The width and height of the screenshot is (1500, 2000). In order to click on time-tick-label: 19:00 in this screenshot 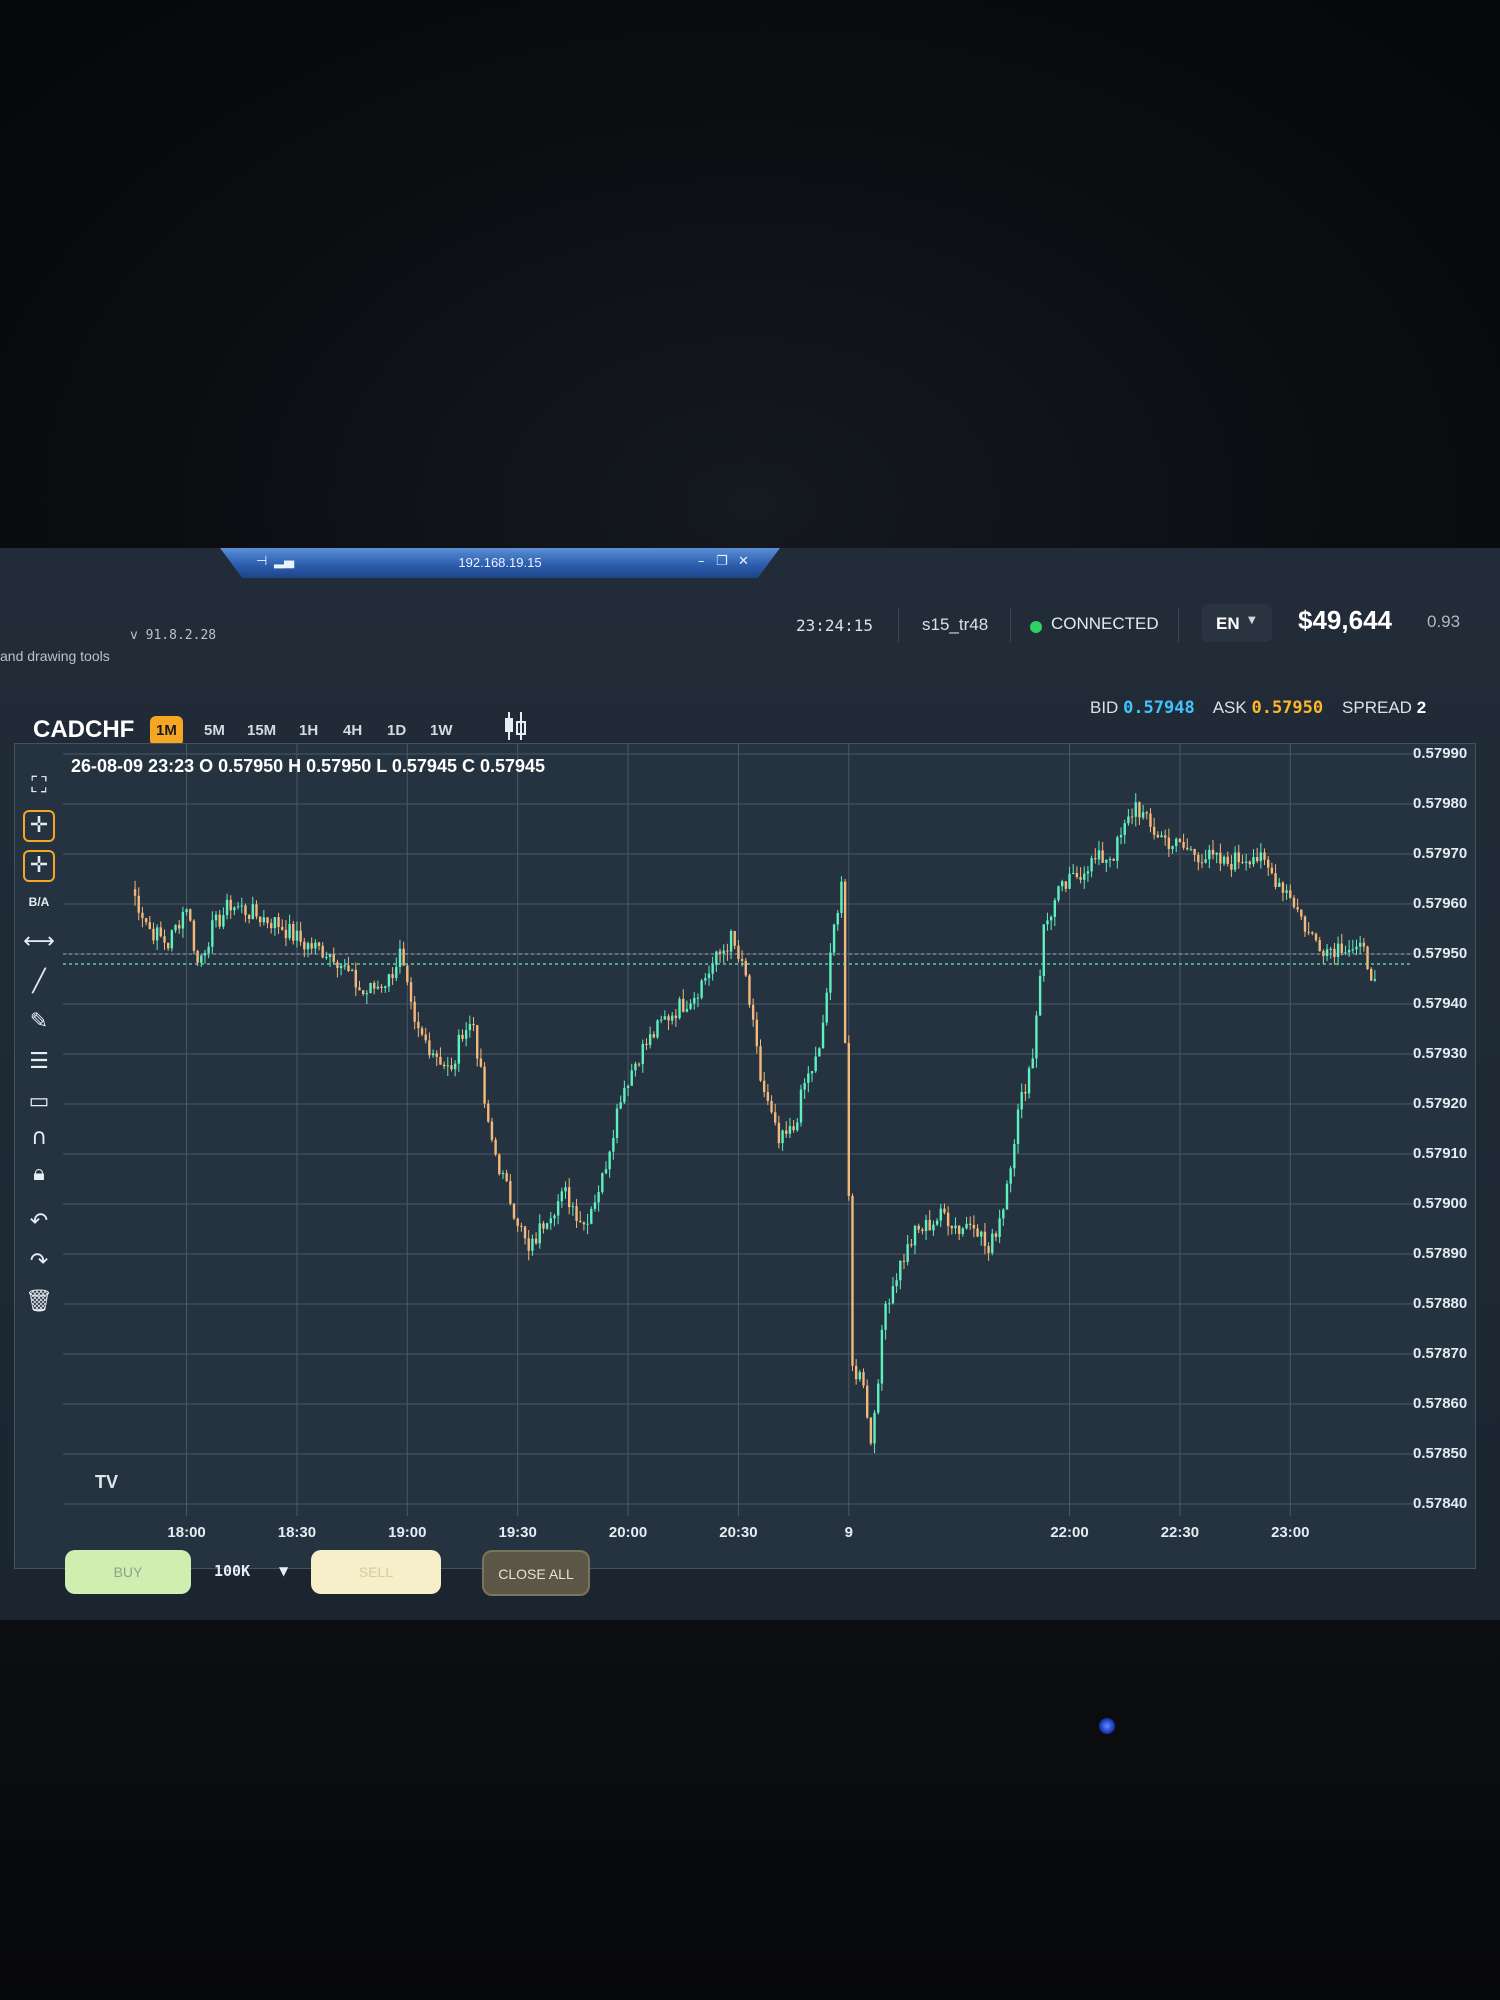, I will do `click(407, 1532)`.